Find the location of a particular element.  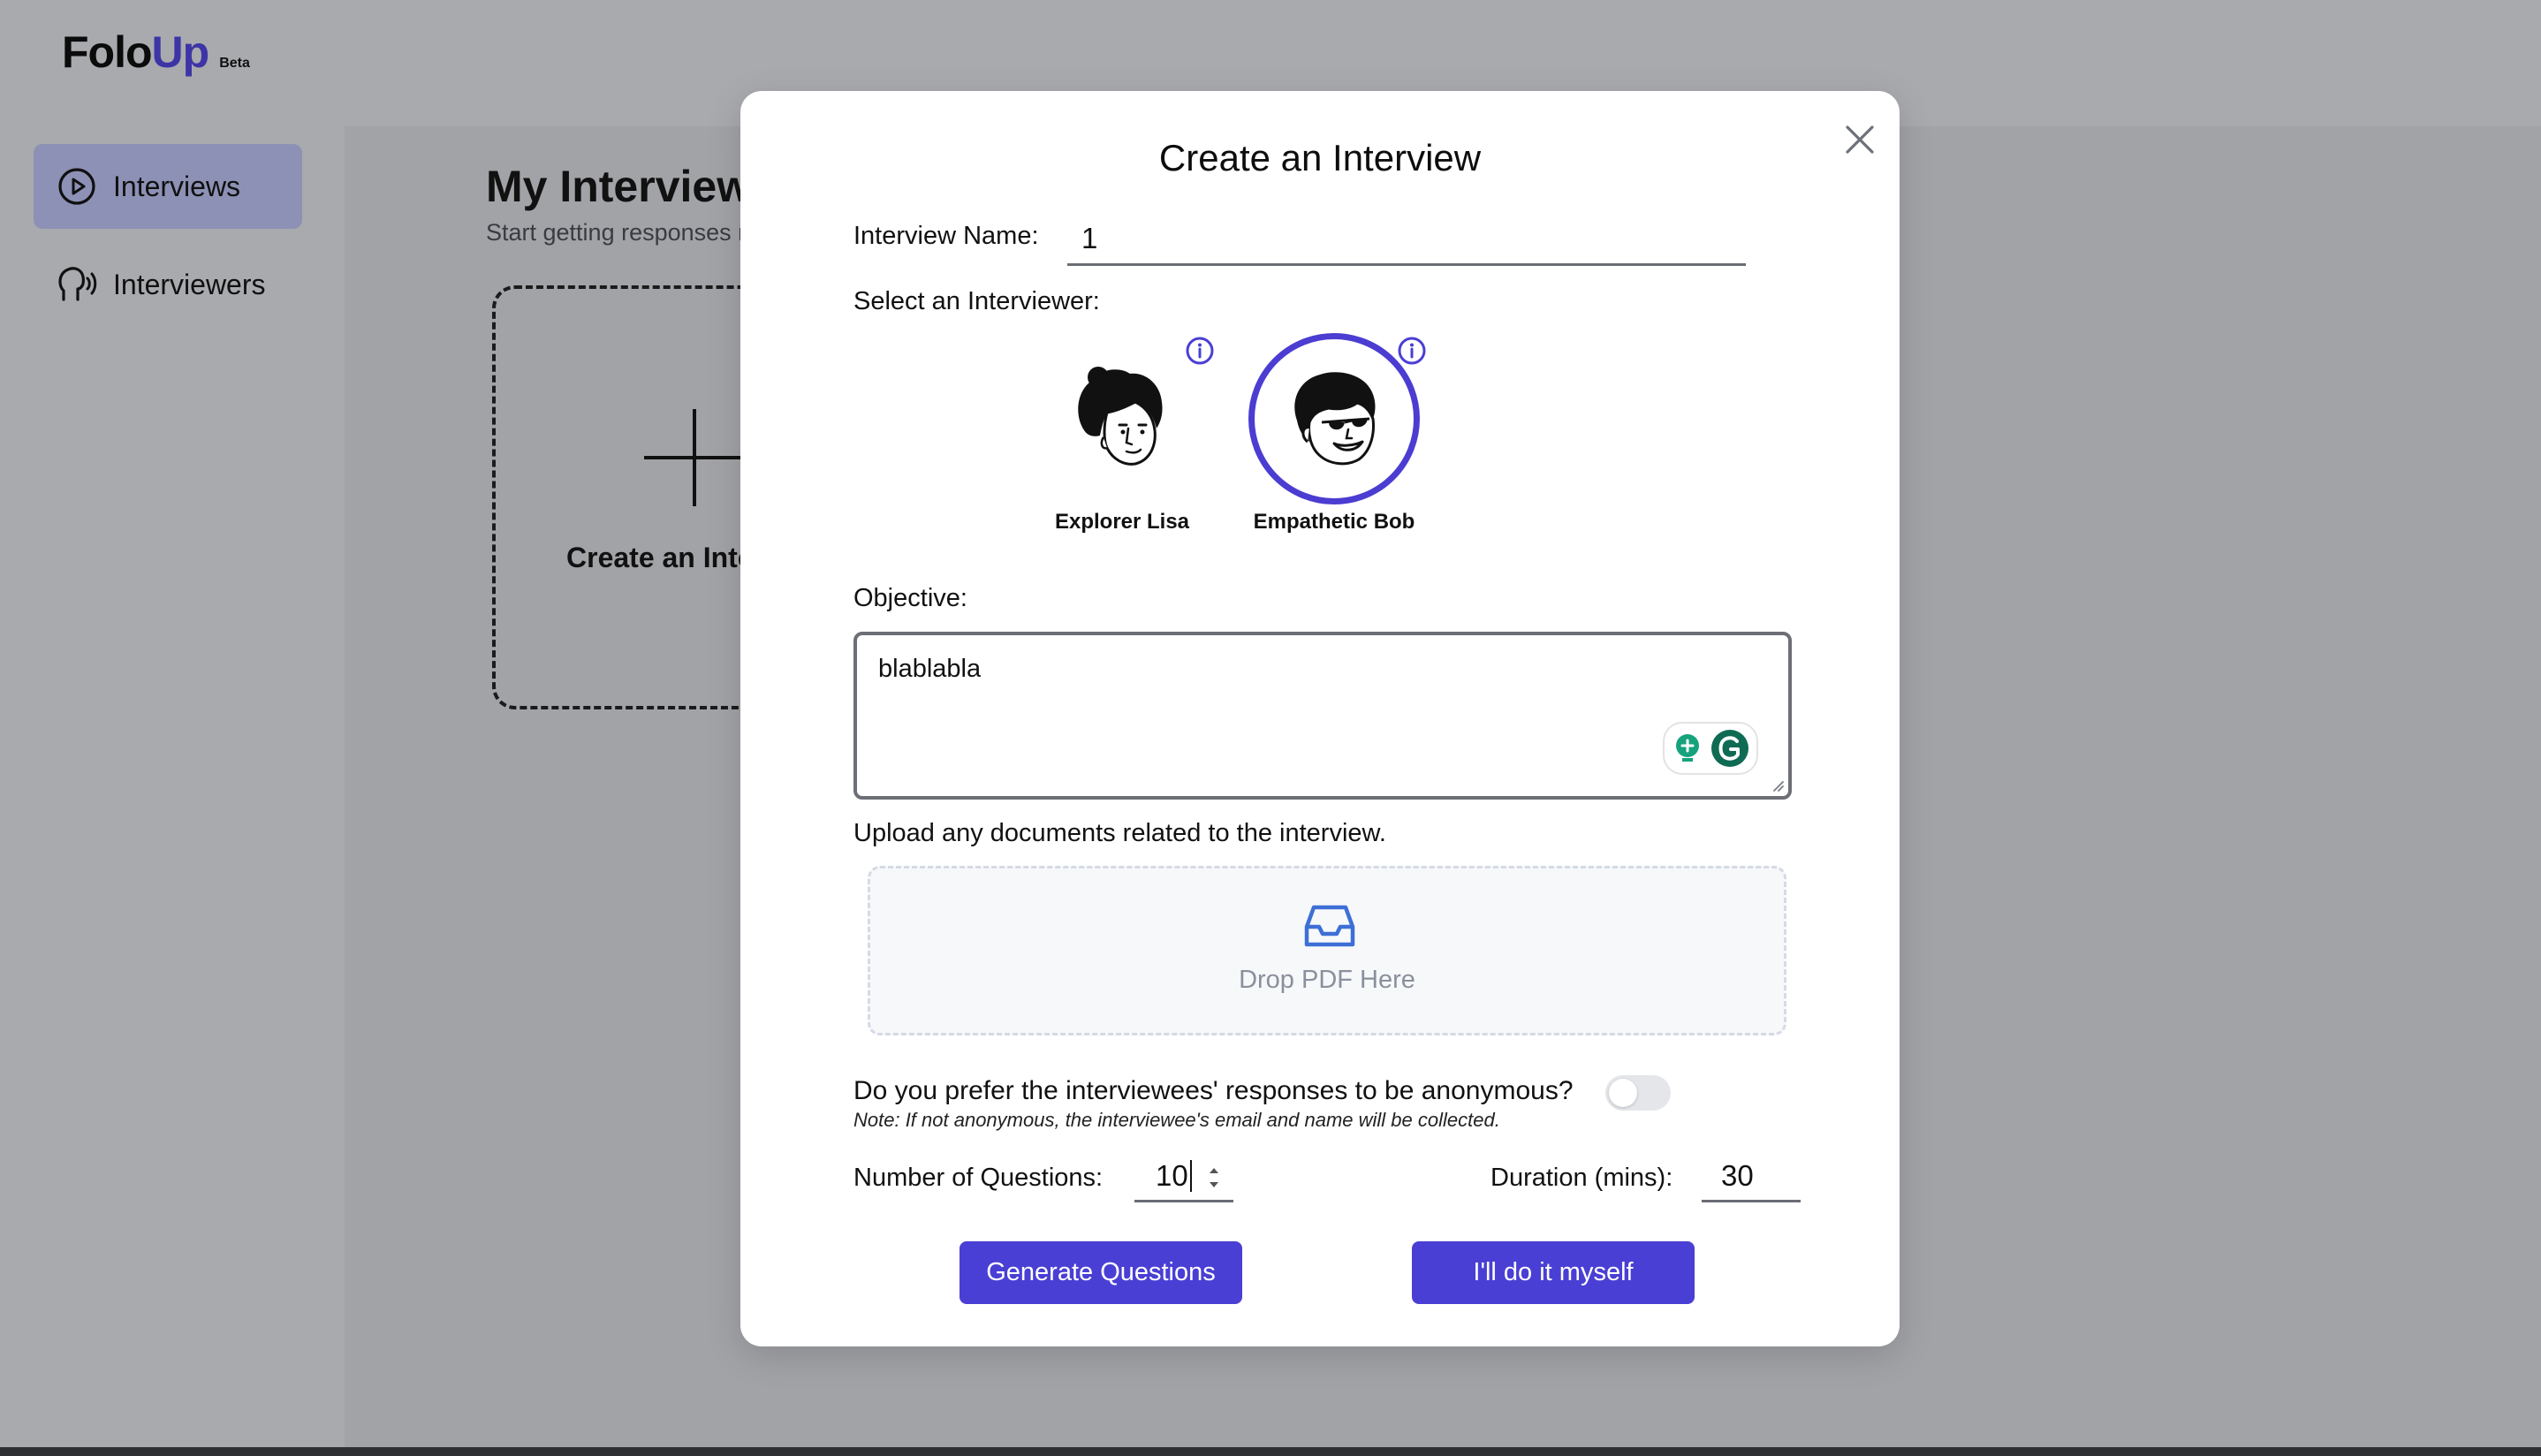

select-interviewer-label: Select an Interviewer: is located at coordinates (977, 301).